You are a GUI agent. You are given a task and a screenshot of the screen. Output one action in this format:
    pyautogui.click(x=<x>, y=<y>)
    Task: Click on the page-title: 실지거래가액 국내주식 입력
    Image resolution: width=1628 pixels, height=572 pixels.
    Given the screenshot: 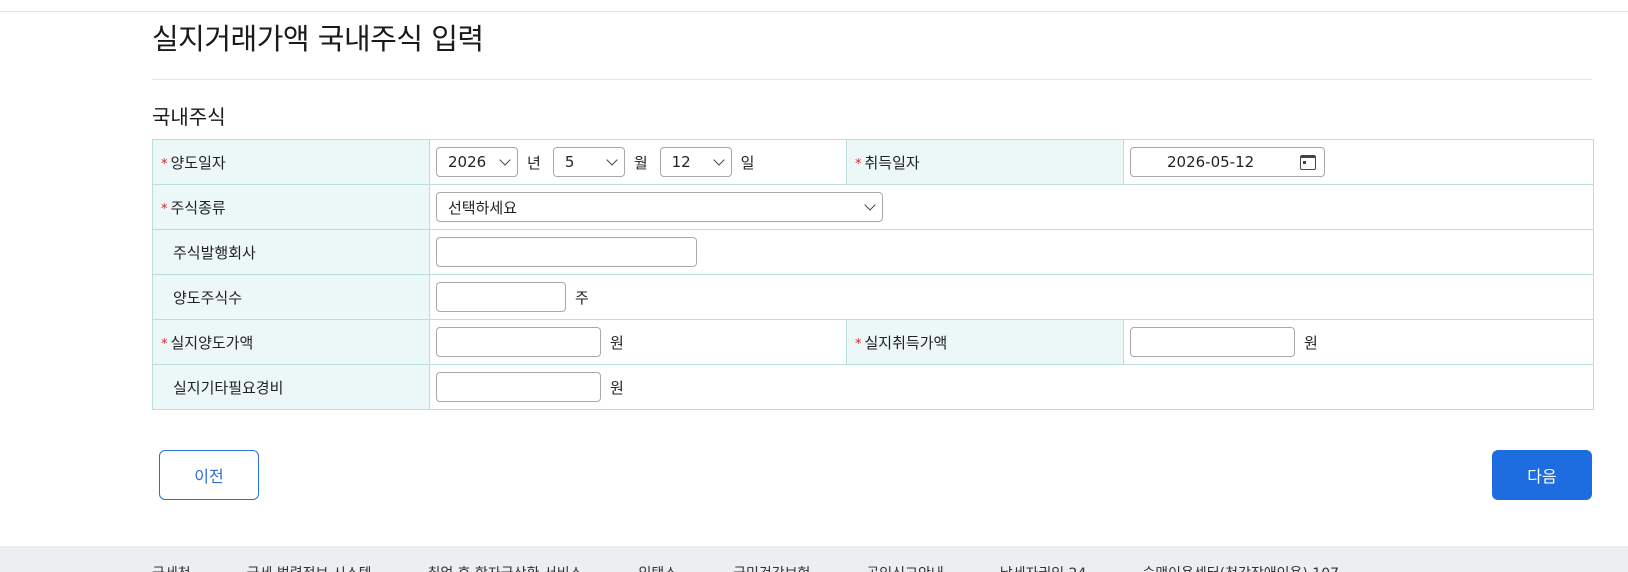 What is the action you would take?
    pyautogui.click(x=318, y=39)
    